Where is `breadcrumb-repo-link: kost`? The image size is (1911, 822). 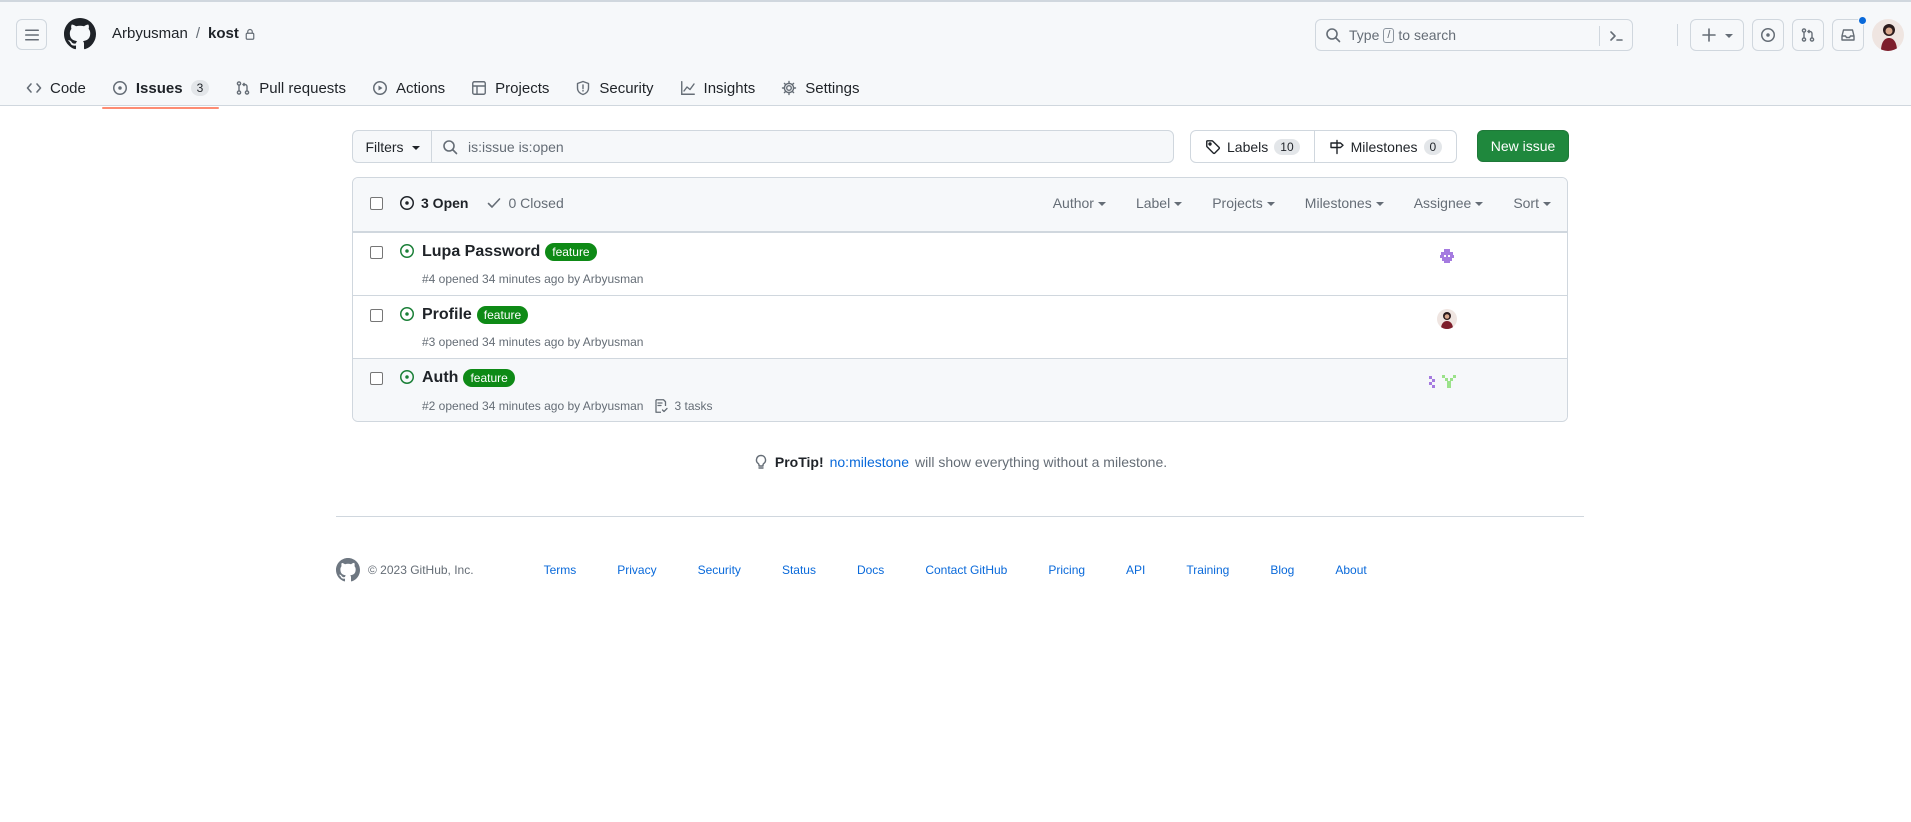
breadcrumb-repo-link: kost is located at coordinates (223, 33).